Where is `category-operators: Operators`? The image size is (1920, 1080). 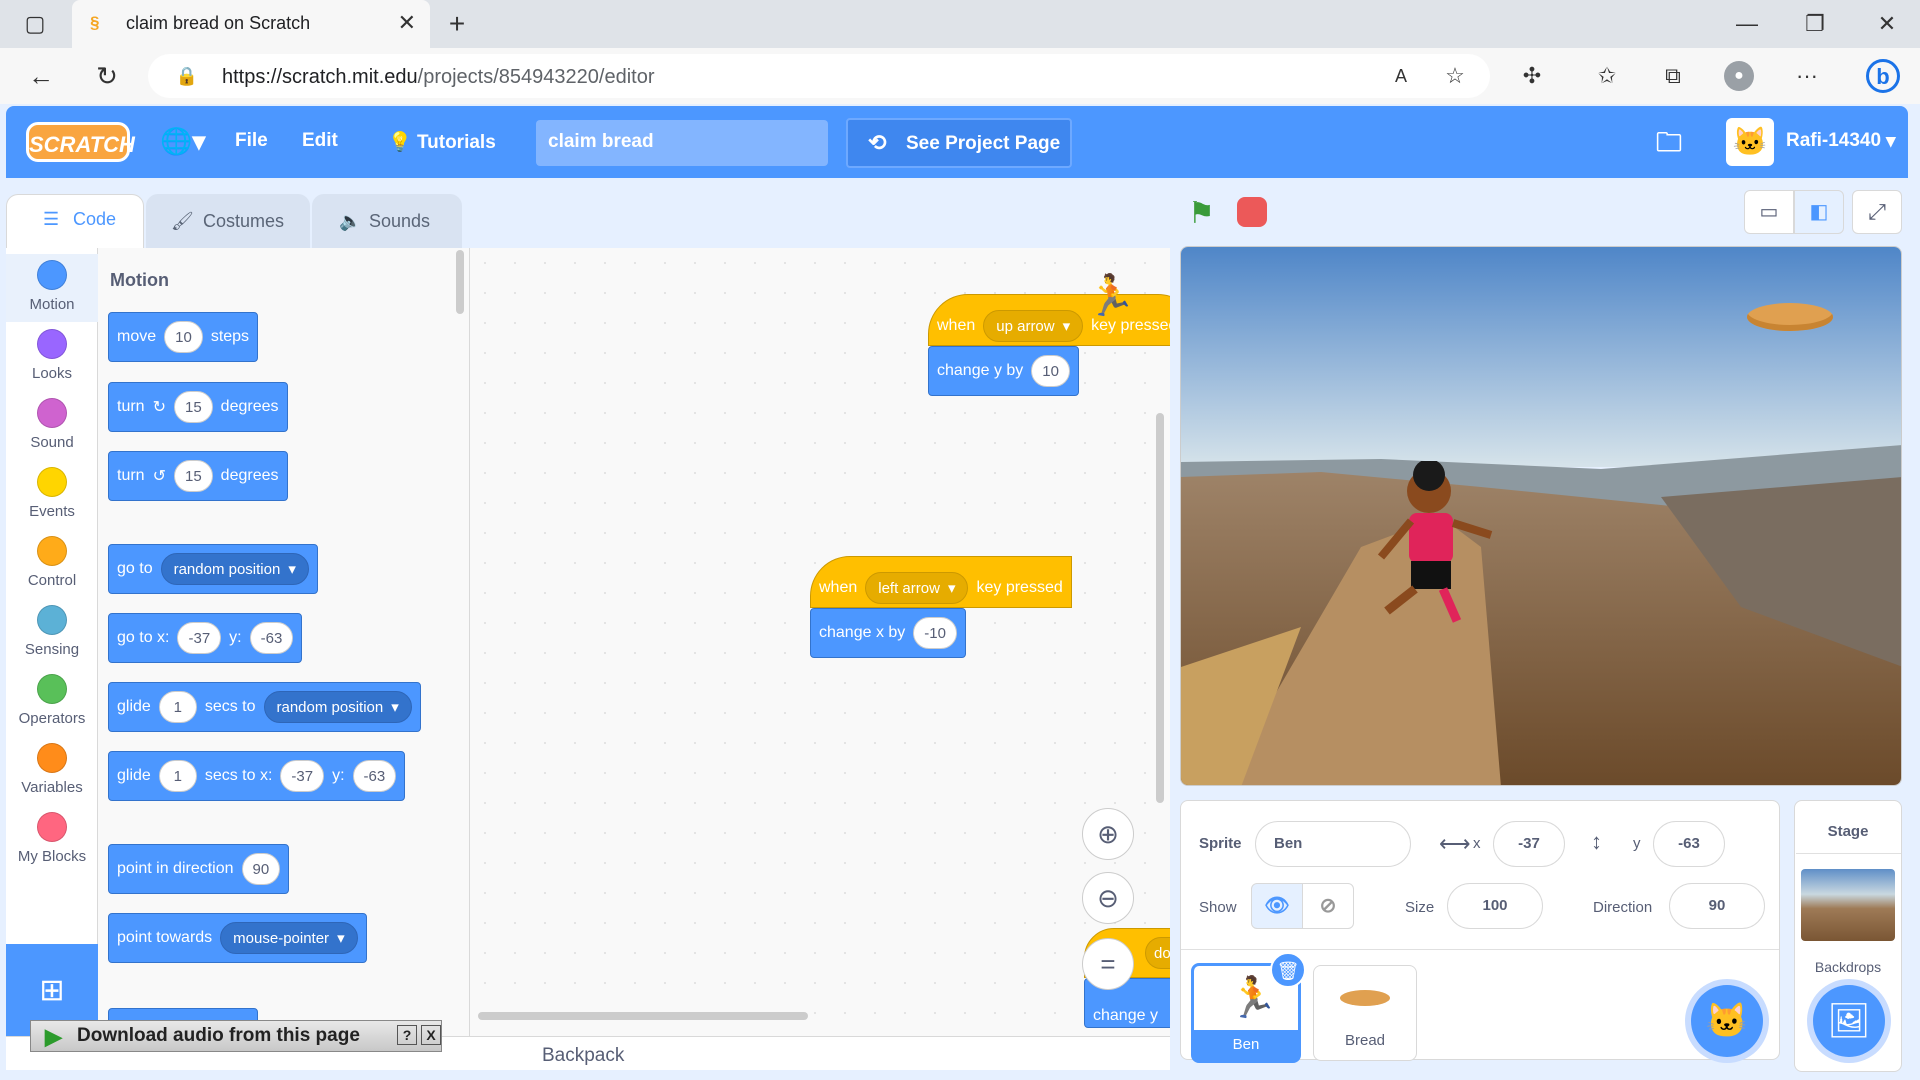 category-operators: Operators is located at coordinates (52, 702).